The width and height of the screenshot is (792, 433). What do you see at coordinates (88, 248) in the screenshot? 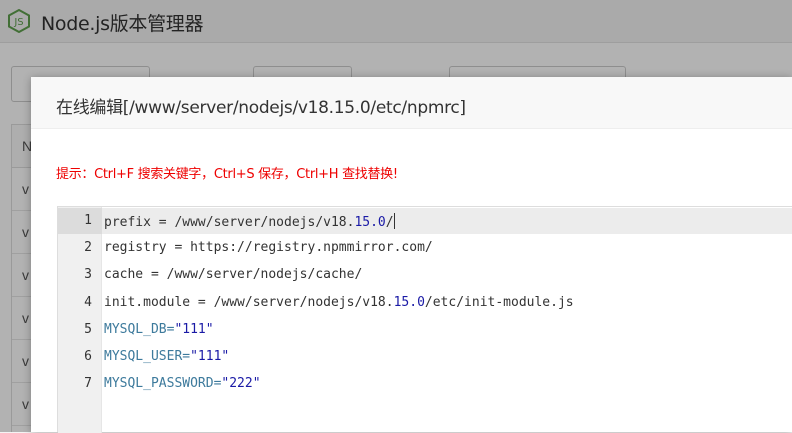
I see `line-number: 2` at bounding box center [88, 248].